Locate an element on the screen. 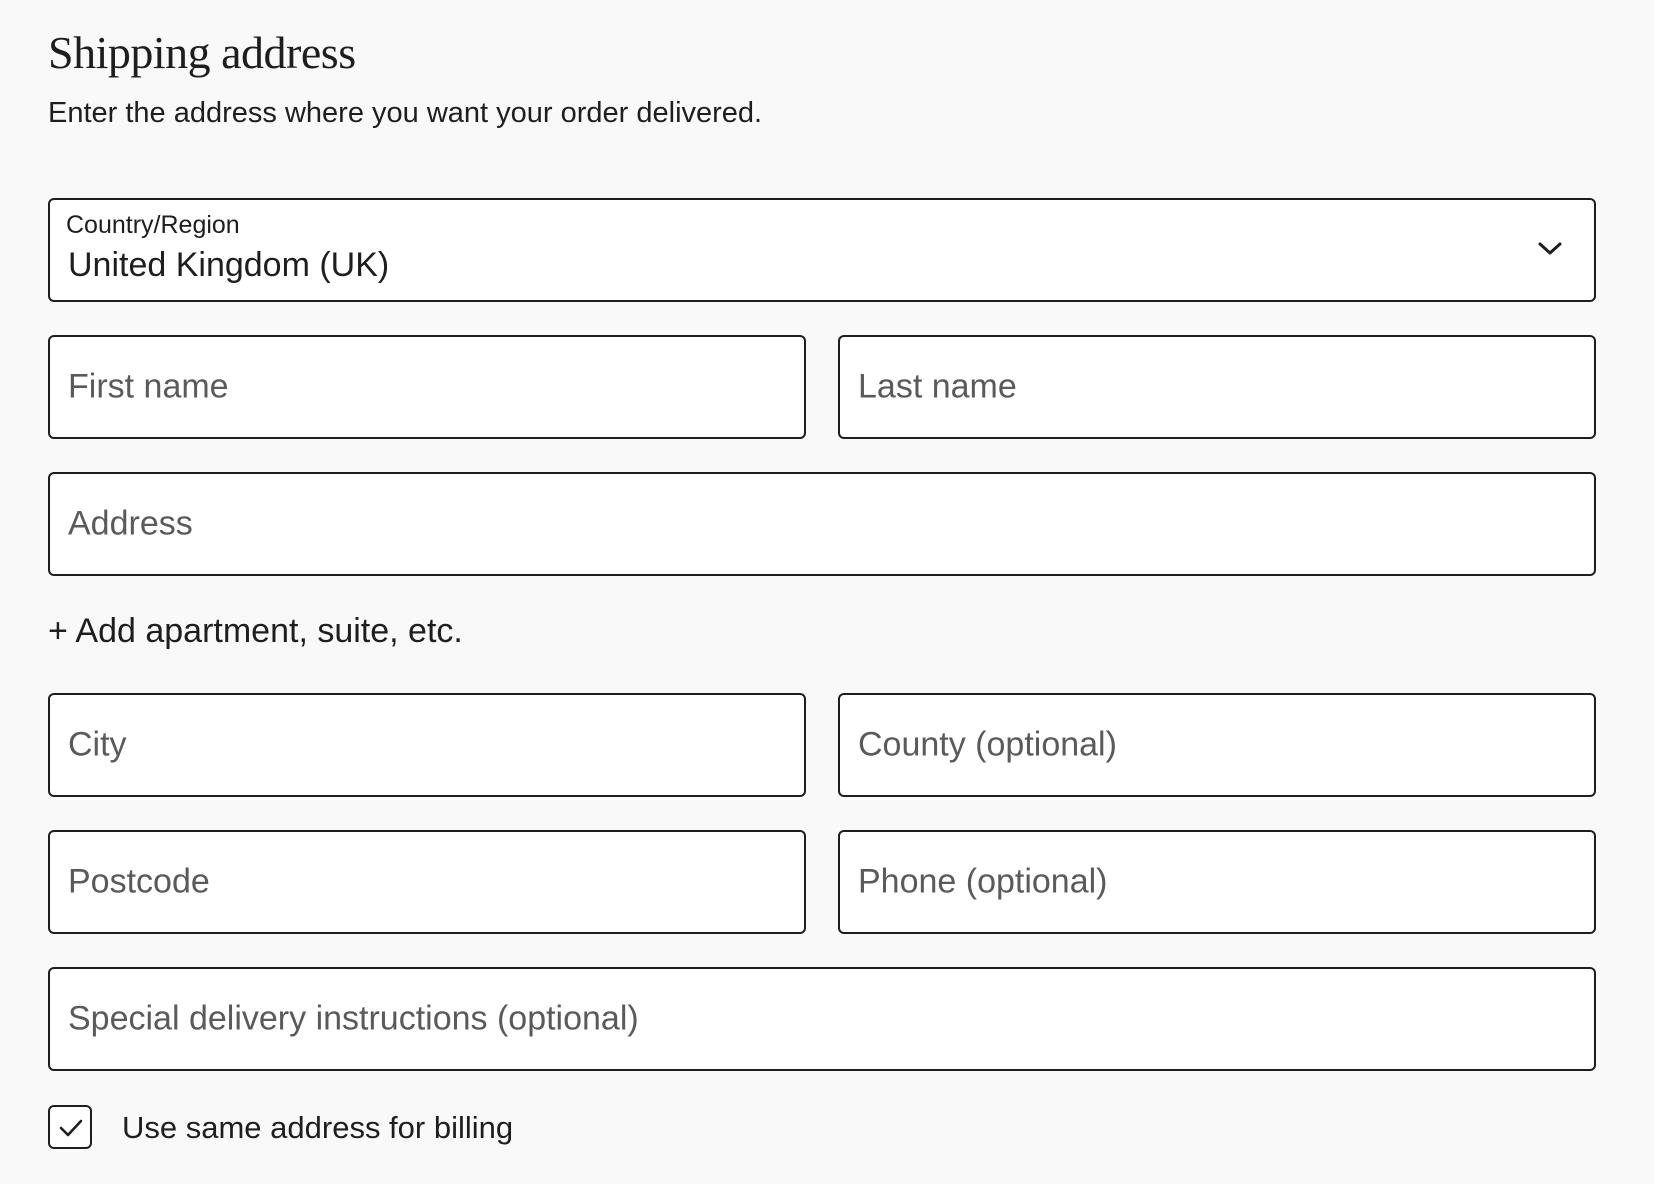 Image resolution: width=1654 pixels, height=1184 pixels. first-name-placeholder: First name is located at coordinates (148, 386).